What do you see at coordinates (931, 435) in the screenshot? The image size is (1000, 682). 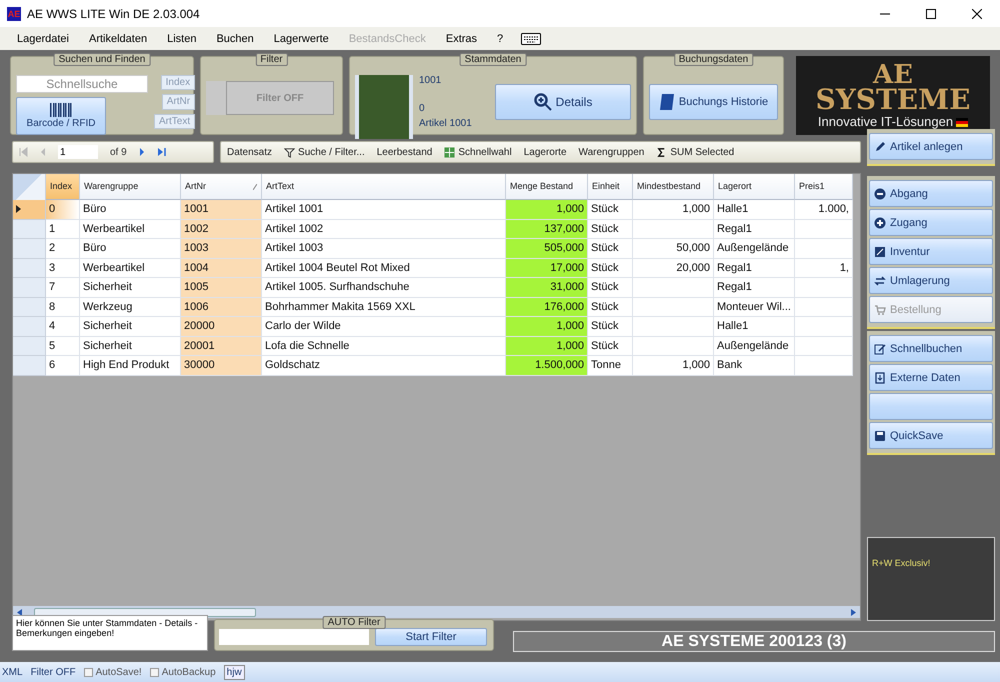 I see `sidebar-button: QuickSave` at bounding box center [931, 435].